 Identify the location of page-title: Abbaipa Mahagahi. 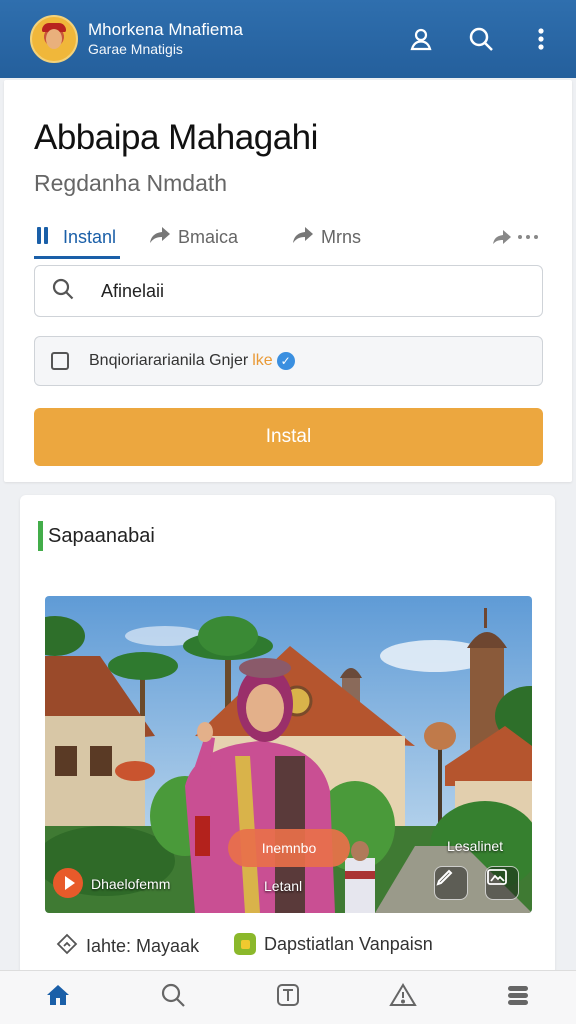
(176, 137).